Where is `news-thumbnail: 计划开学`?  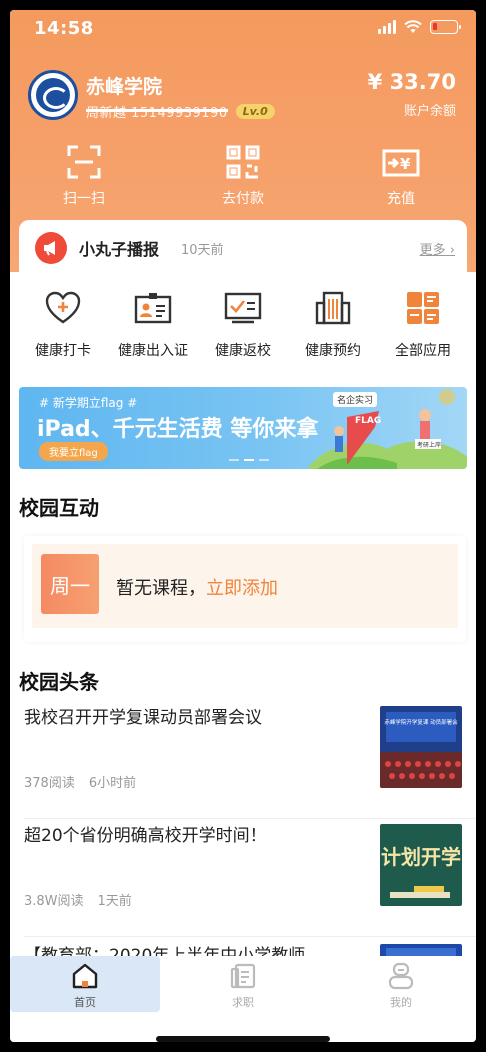 news-thumbnail: 计划开学 is located at coordinates (421, 865).